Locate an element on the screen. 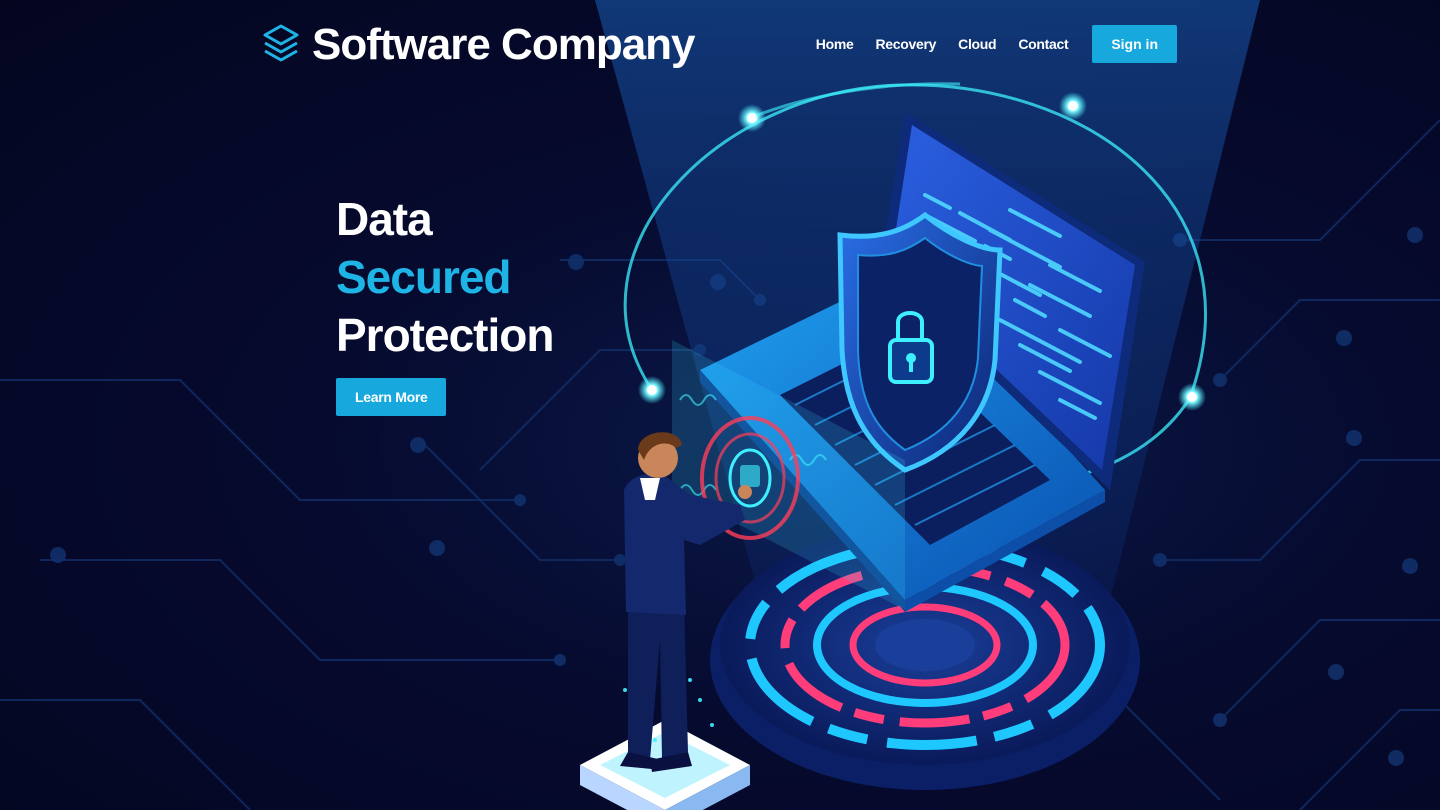  nav-contact: Contact is located at coordinates (1043, 44).